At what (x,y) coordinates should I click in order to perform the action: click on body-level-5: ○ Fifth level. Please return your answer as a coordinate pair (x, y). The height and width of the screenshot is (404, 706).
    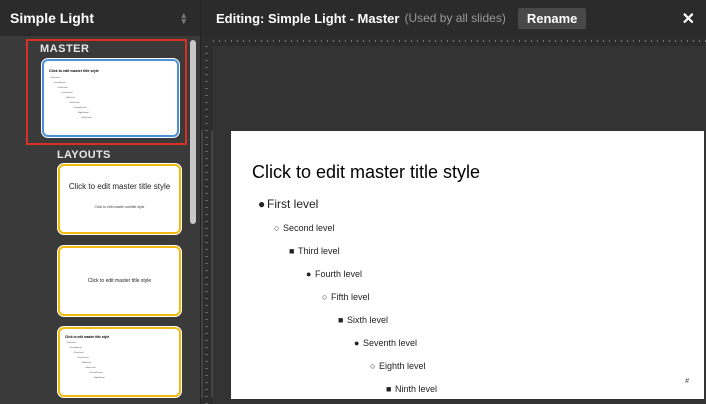
    Looking at the image, I should click on (346, 297).